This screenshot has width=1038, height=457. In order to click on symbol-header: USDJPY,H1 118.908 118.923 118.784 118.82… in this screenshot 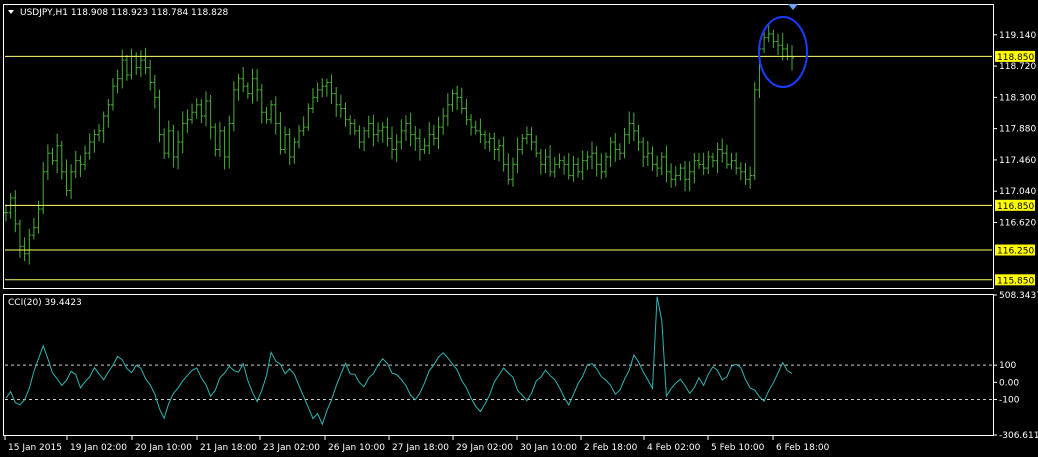, I will do `click(124, 13)`.